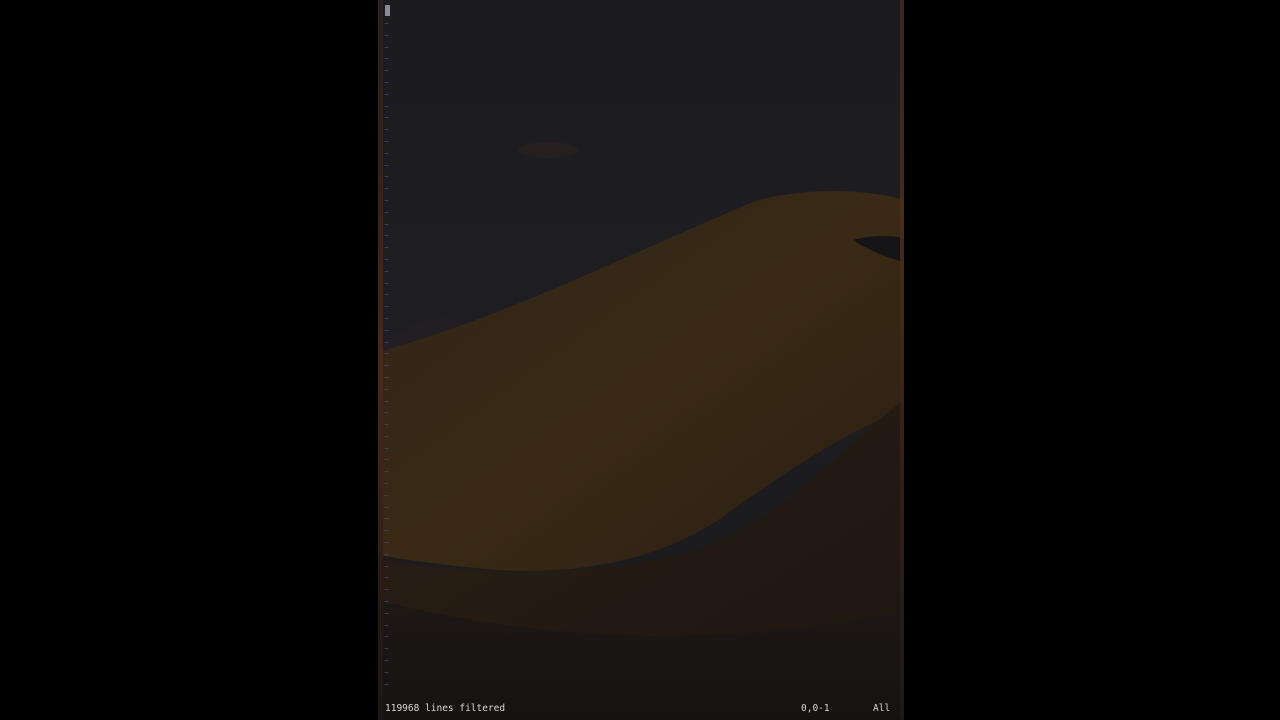  I want to click on vim-statusline: 119968 lines filtered 0,0-1 All, so click(638, 709).